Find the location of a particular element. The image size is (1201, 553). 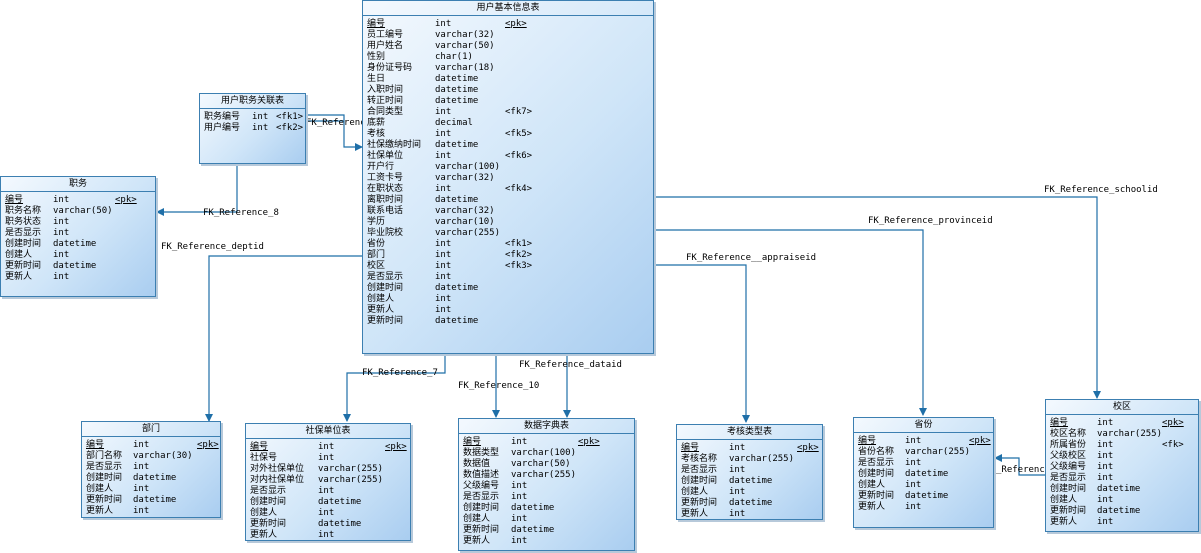

entity-user-job: 用户职务关联表 职务编号 int <fk1> 用户编号 int <fk2> is located at coordinates (252, 128).